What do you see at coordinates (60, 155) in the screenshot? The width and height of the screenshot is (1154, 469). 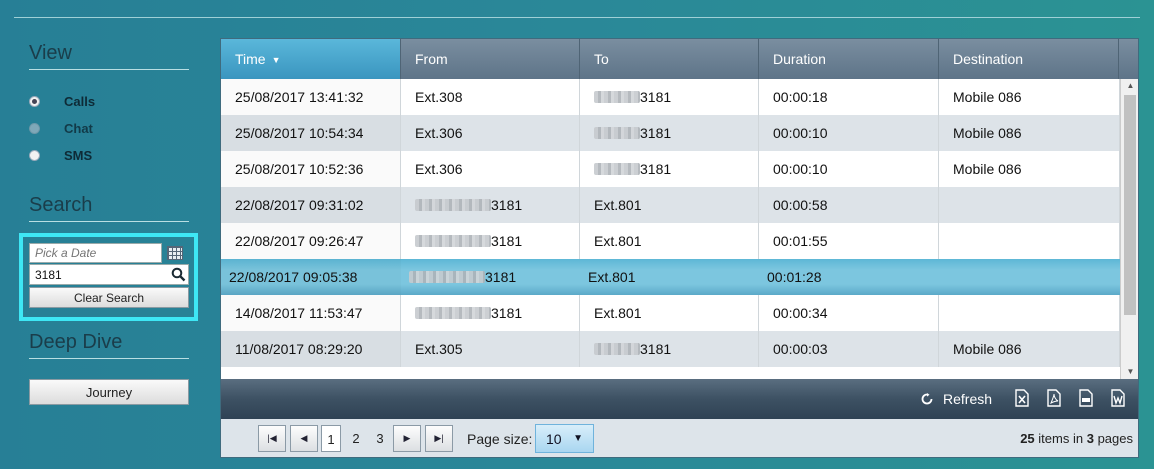 I see `radio-sms: SMS` at bounding box center [60, 155].